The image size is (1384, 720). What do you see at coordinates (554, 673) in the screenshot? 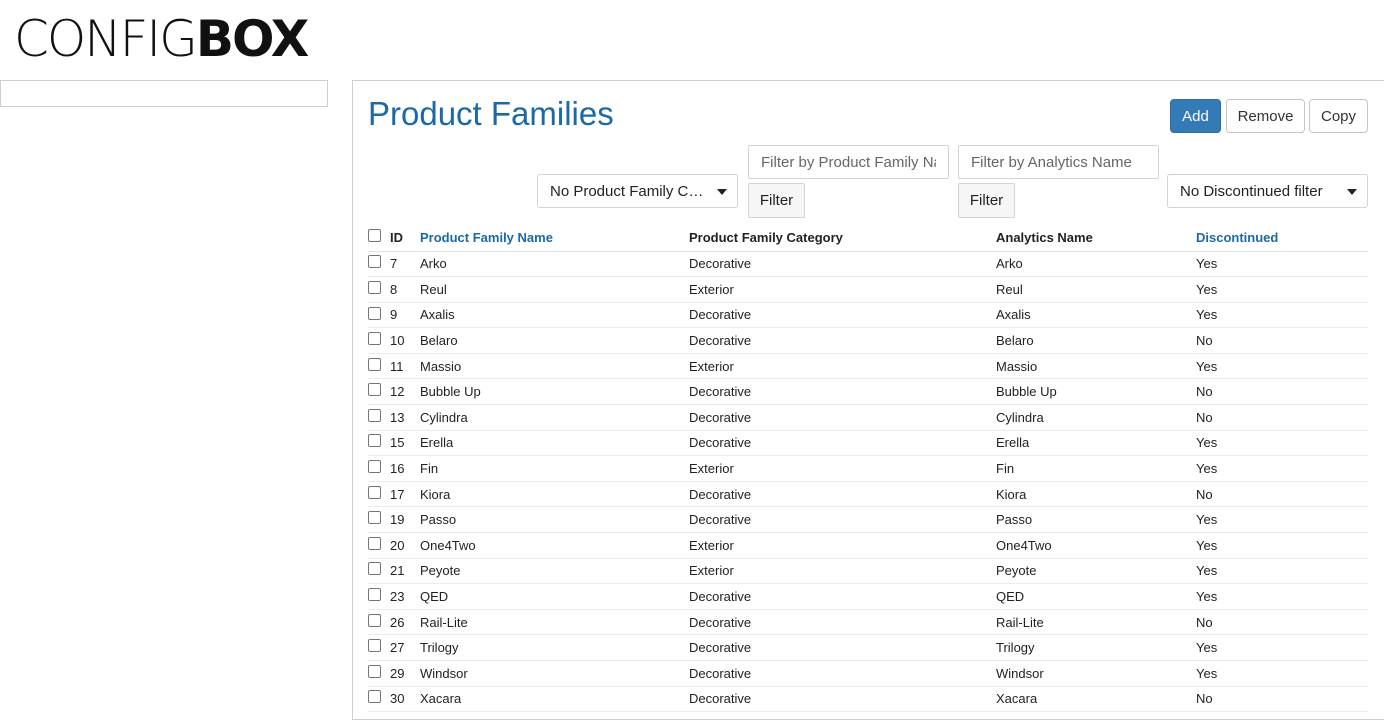
I see `row-product-family-name-link: Windsor` at bounding box center [554, 673].